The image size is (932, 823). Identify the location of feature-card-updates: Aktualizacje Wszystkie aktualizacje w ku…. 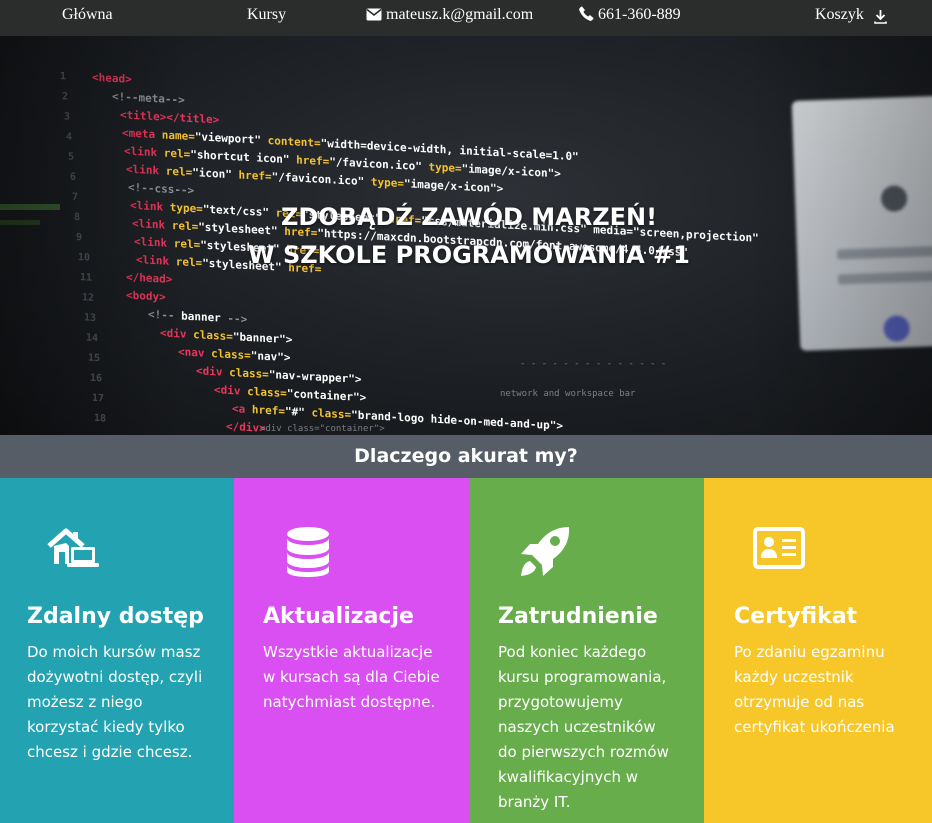
(351, 650).